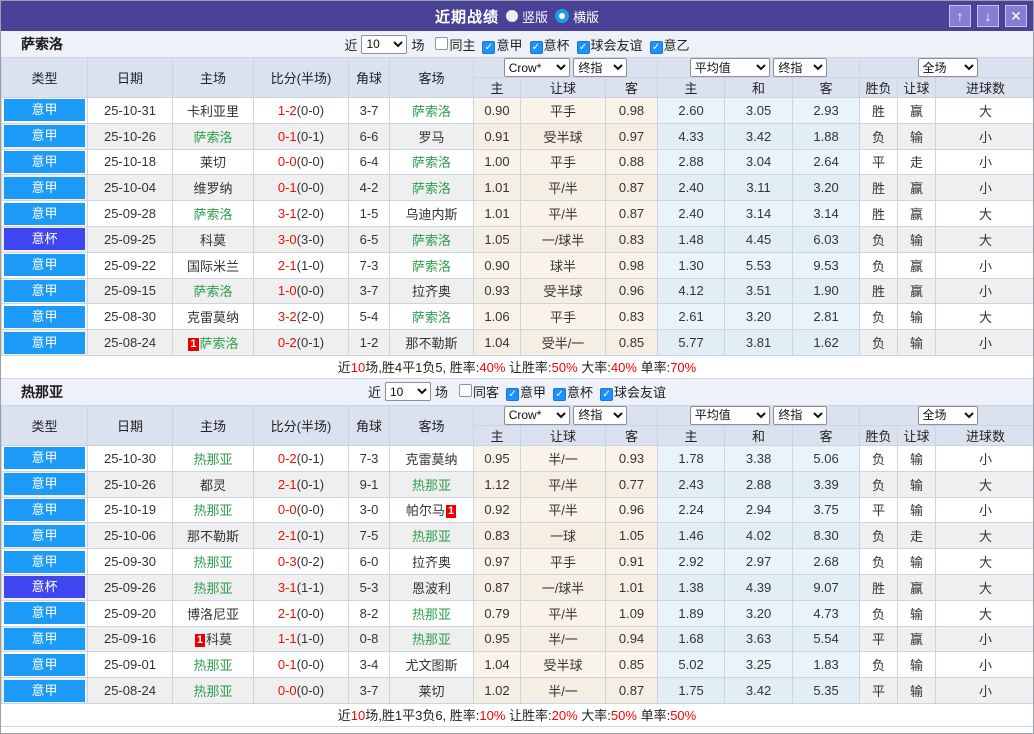 The width and height of the screenshot is (1034, 734). I want to click on corner-cell: 6-0, so click(369, 561).